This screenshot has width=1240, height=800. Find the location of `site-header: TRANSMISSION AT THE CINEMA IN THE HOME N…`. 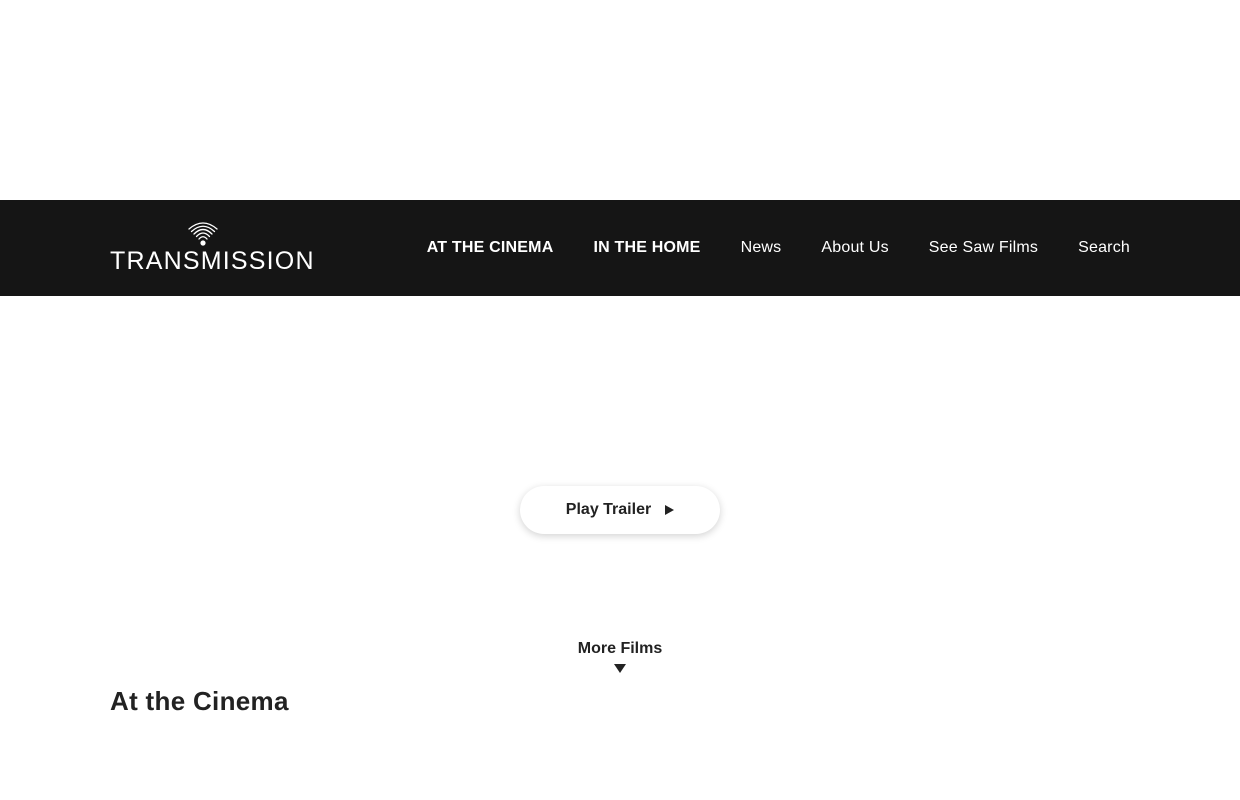

site-header: TRANSMISSION AT THE CINEMA IN THE HOME N… is located at coordinates (620, 248).